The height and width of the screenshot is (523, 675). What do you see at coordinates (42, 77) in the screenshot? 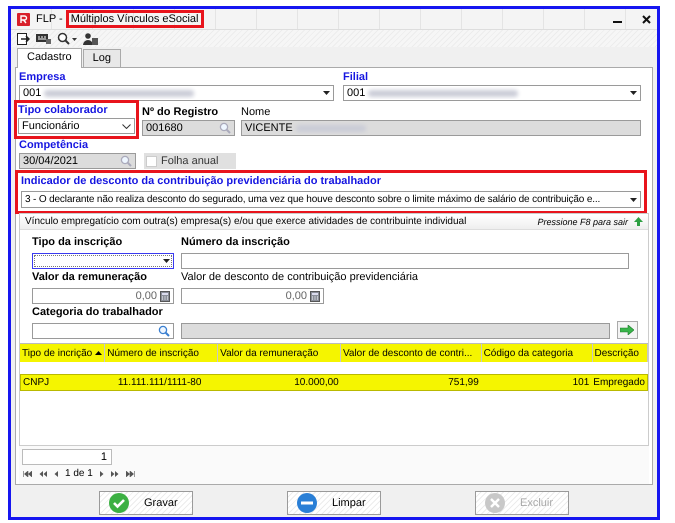
I see `field-label: Empresa` at bounding box center [42, 77].